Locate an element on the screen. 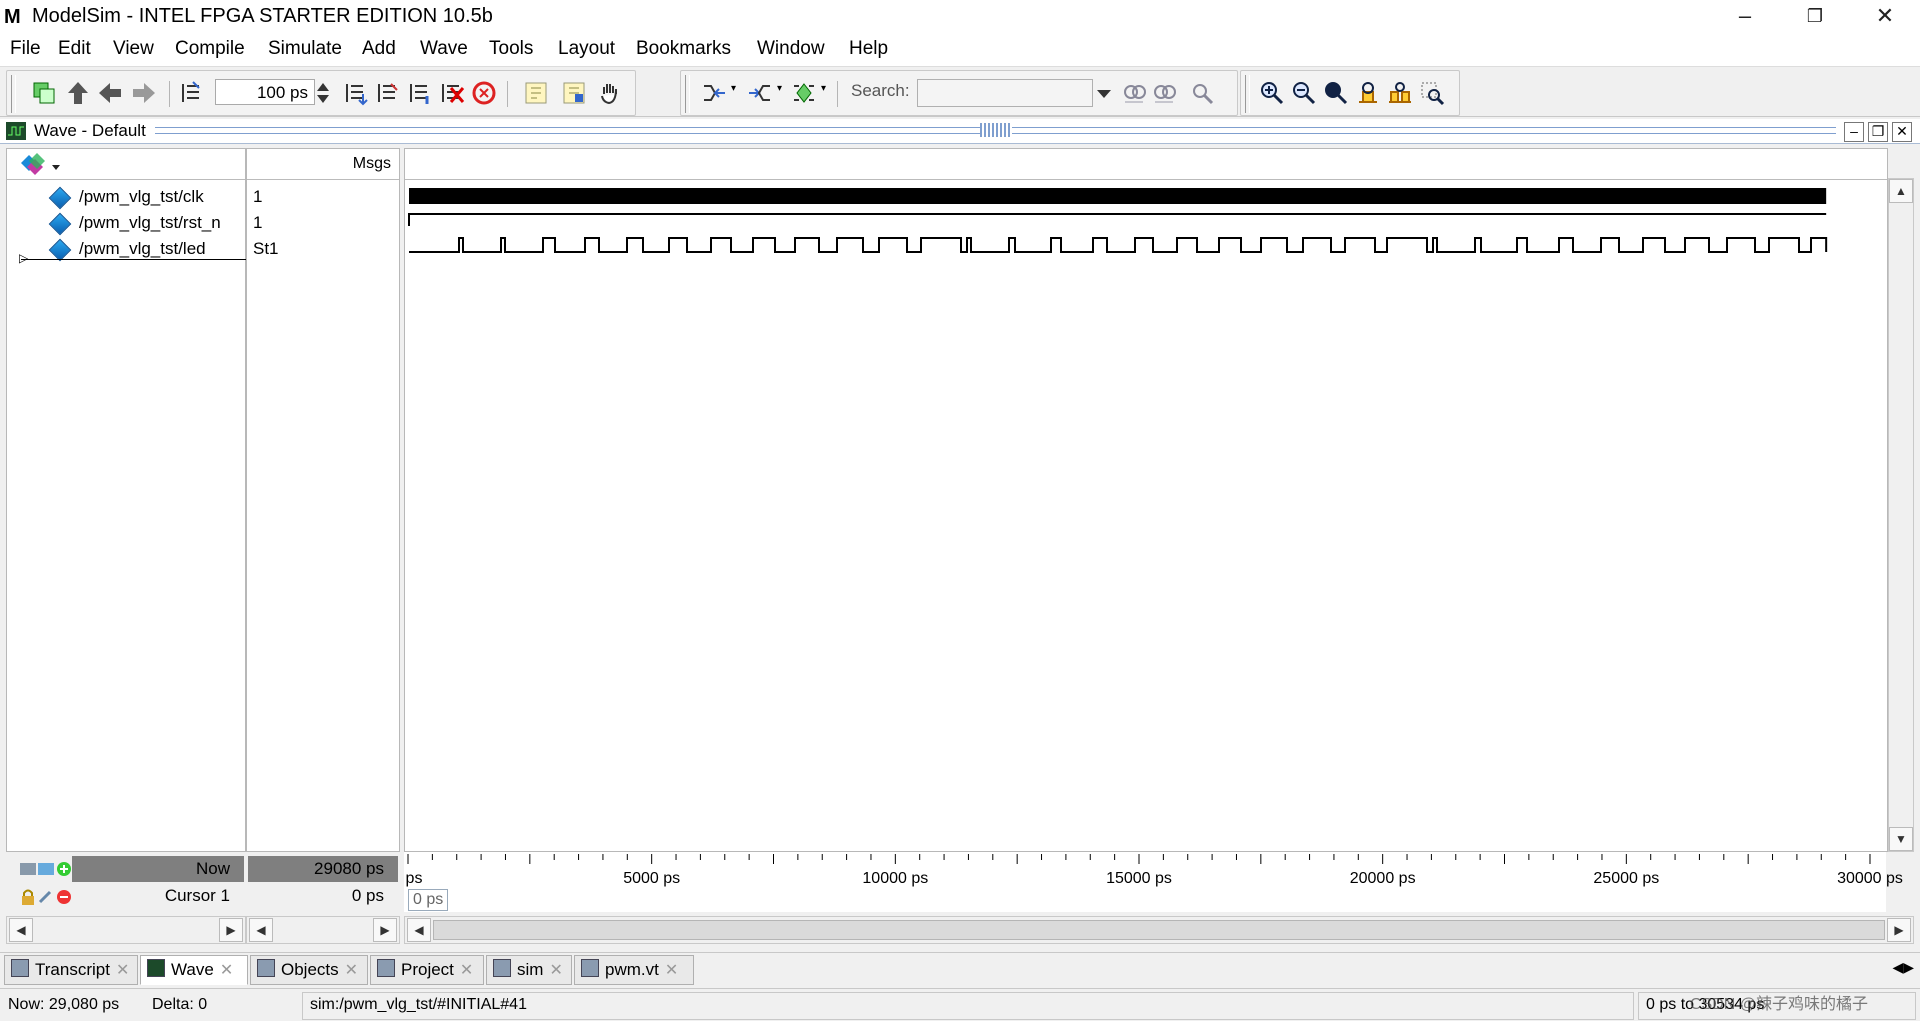 The height and width of the screenshot is (1021, 1920). clk-waveform is located at coordinates (1118, 196).